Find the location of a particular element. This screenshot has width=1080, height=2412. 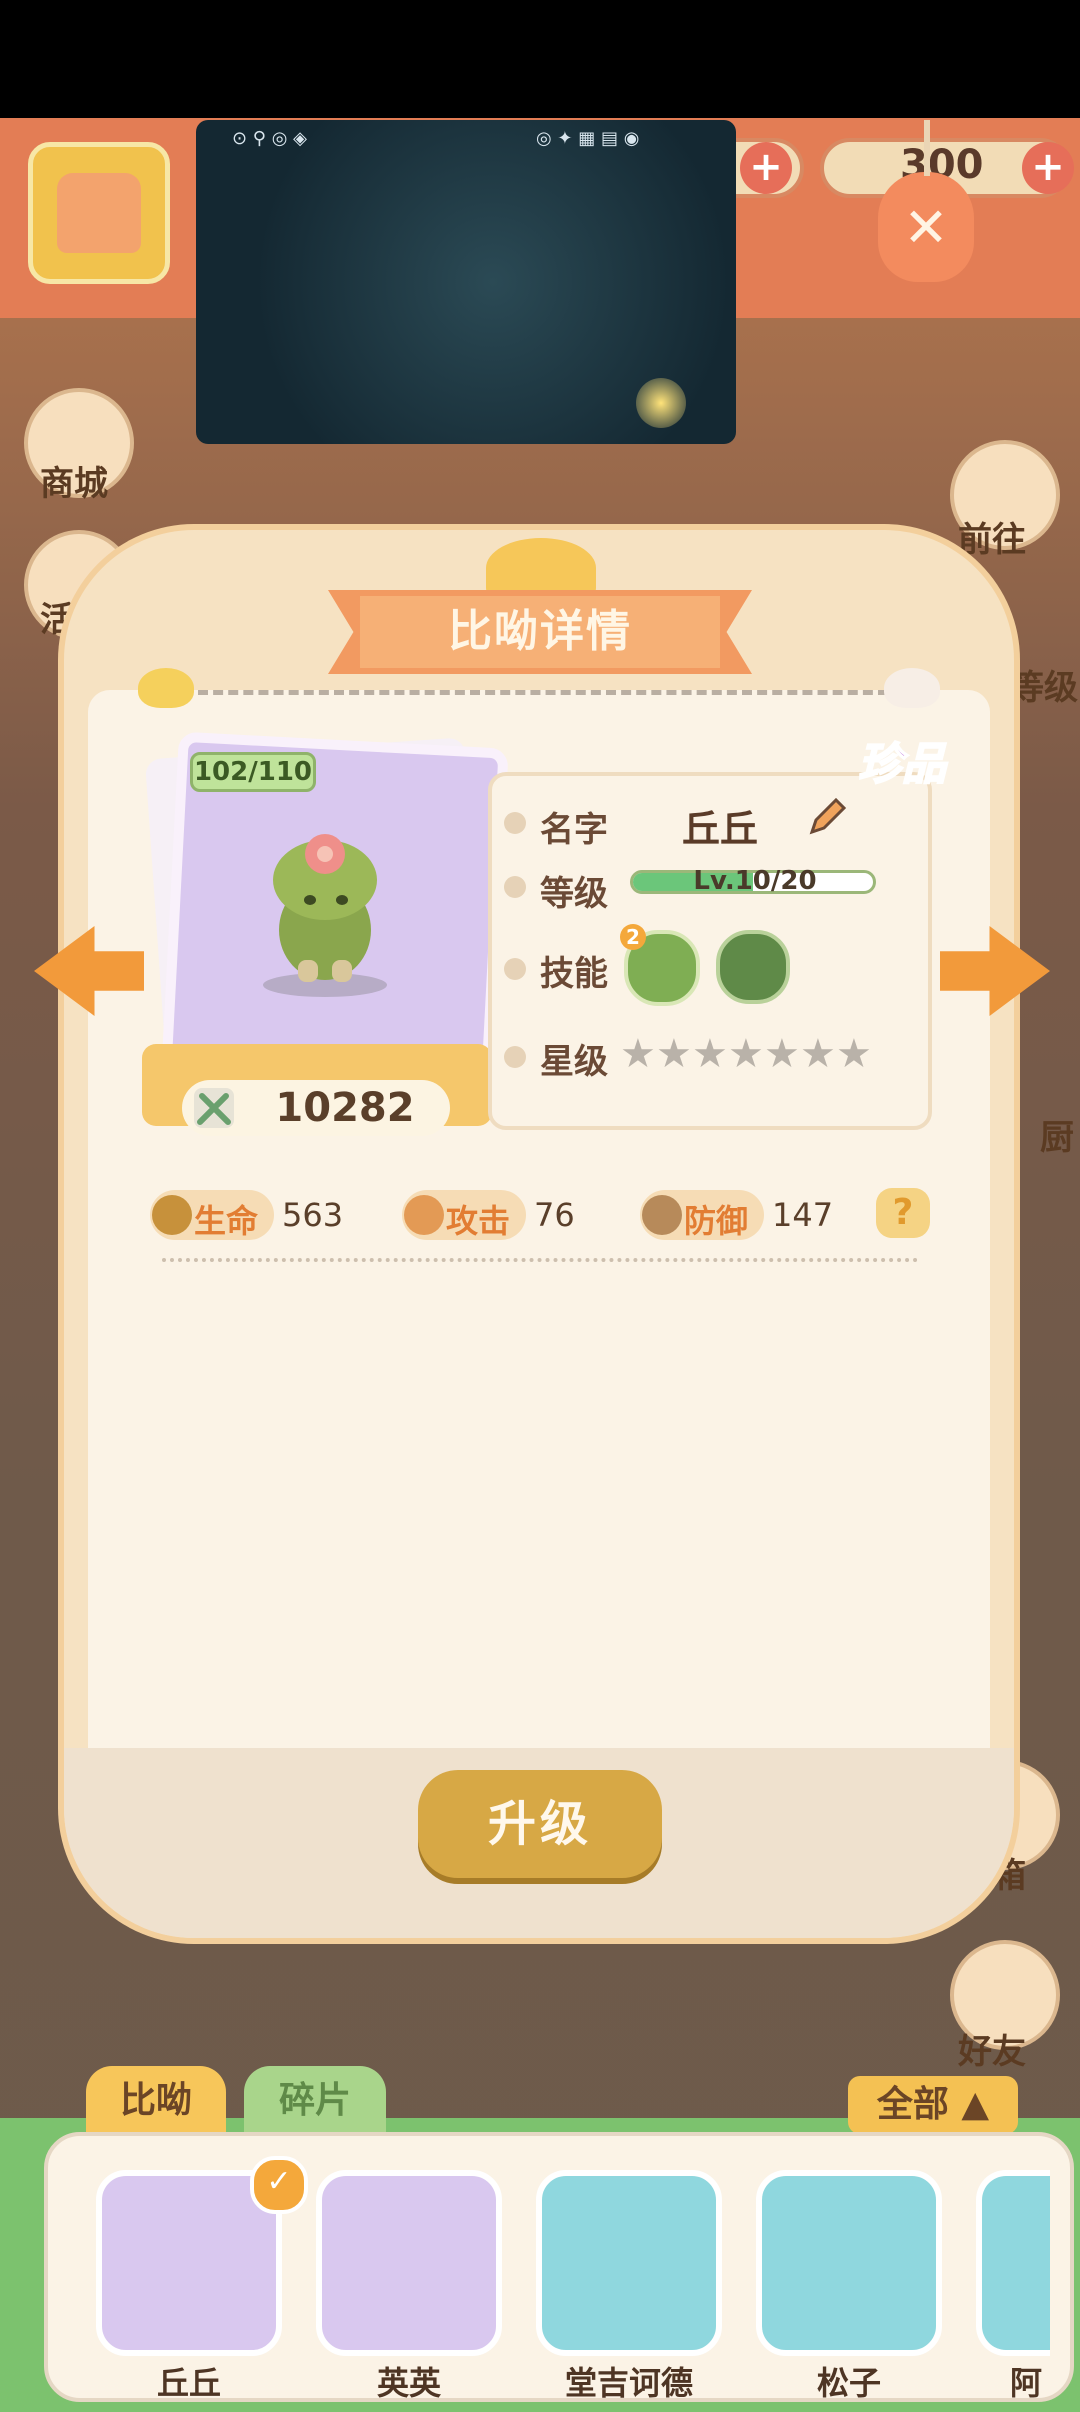

roster-name: 松子 is located at coordinates (848, 2383).